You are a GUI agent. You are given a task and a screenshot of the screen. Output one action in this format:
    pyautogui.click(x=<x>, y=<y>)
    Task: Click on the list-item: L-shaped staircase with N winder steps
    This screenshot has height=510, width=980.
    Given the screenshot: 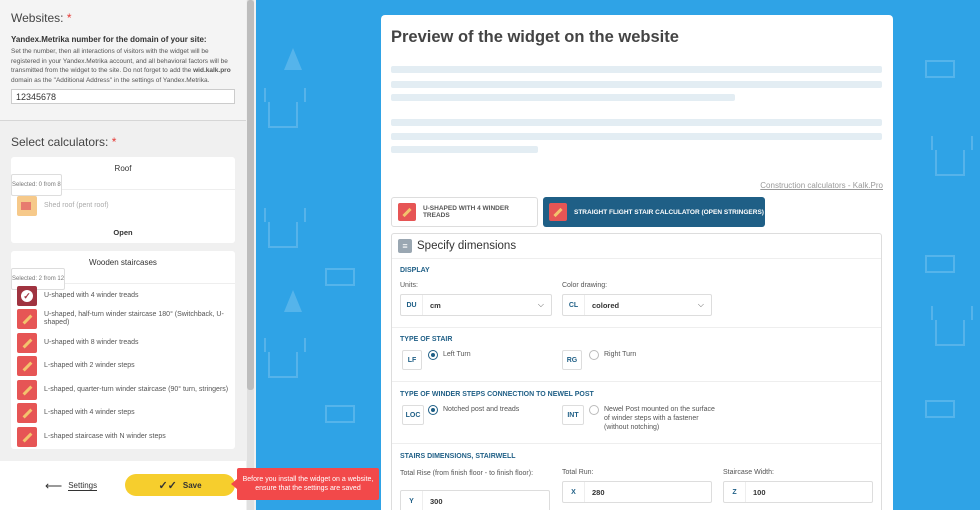 What is the action you would take?
    pyautogui.click(x=123, y=437)
    